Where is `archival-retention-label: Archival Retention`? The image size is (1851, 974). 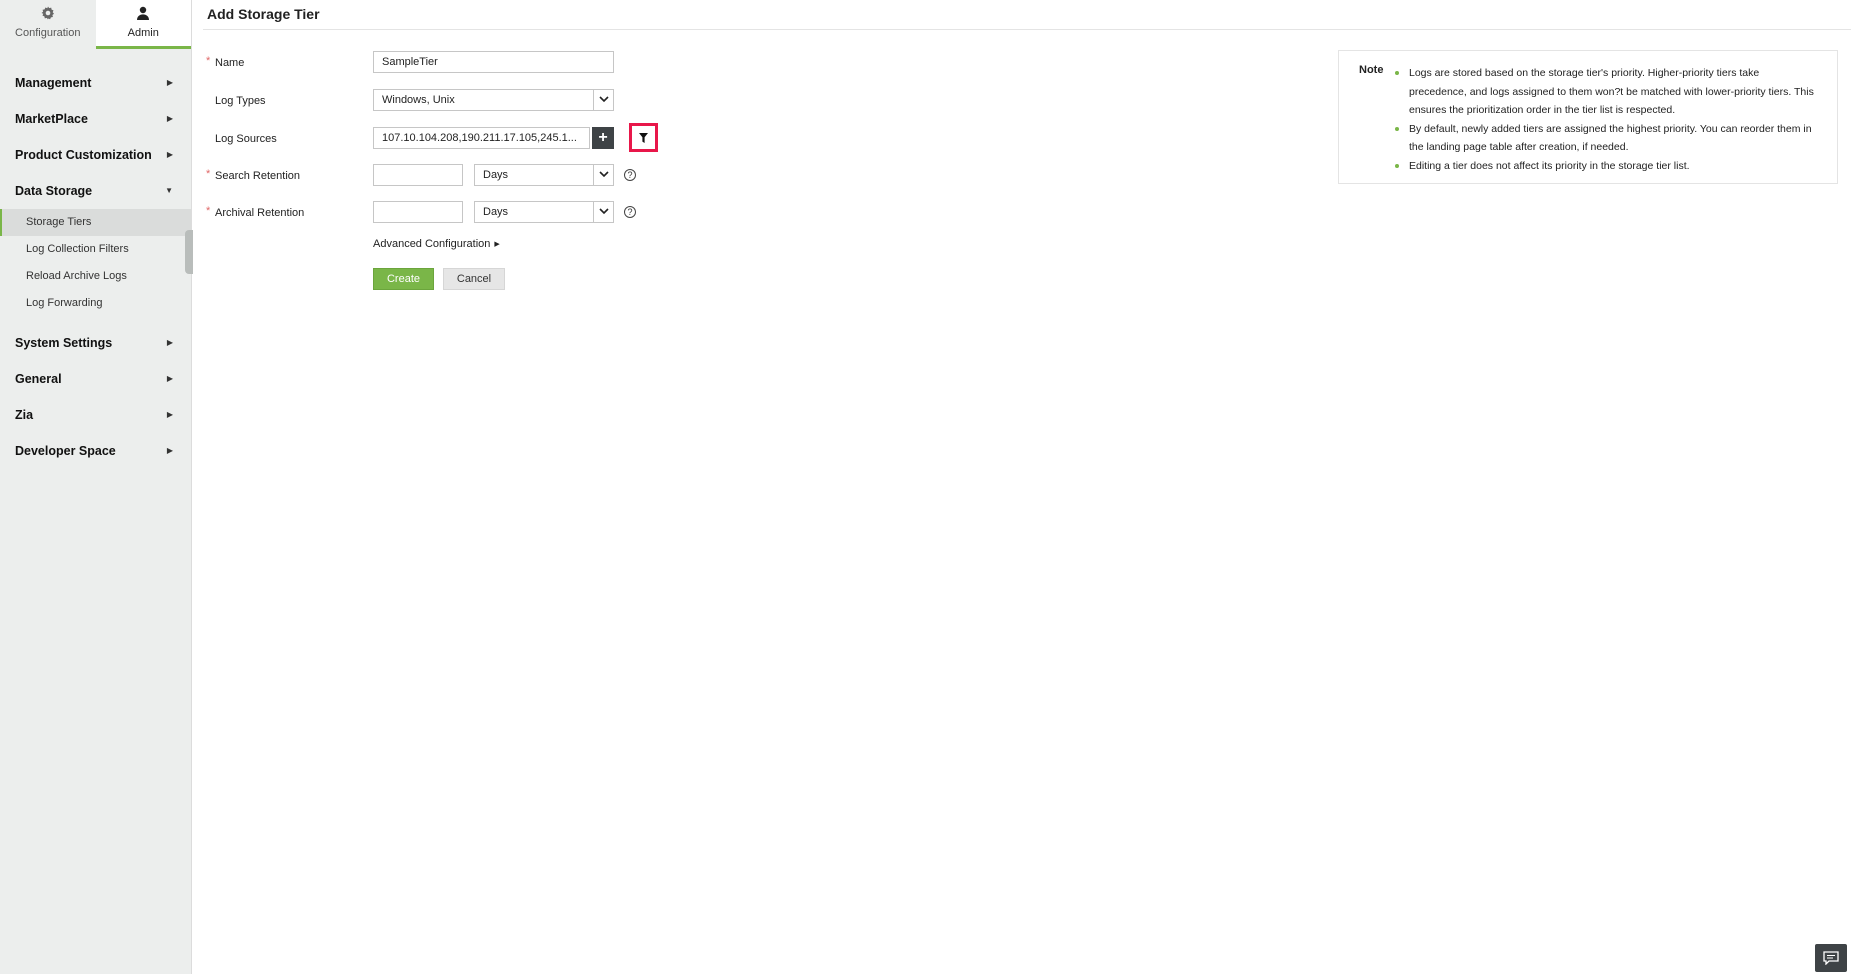 archival-retention-label: Archival Retention is located at coordinates (260, 213).